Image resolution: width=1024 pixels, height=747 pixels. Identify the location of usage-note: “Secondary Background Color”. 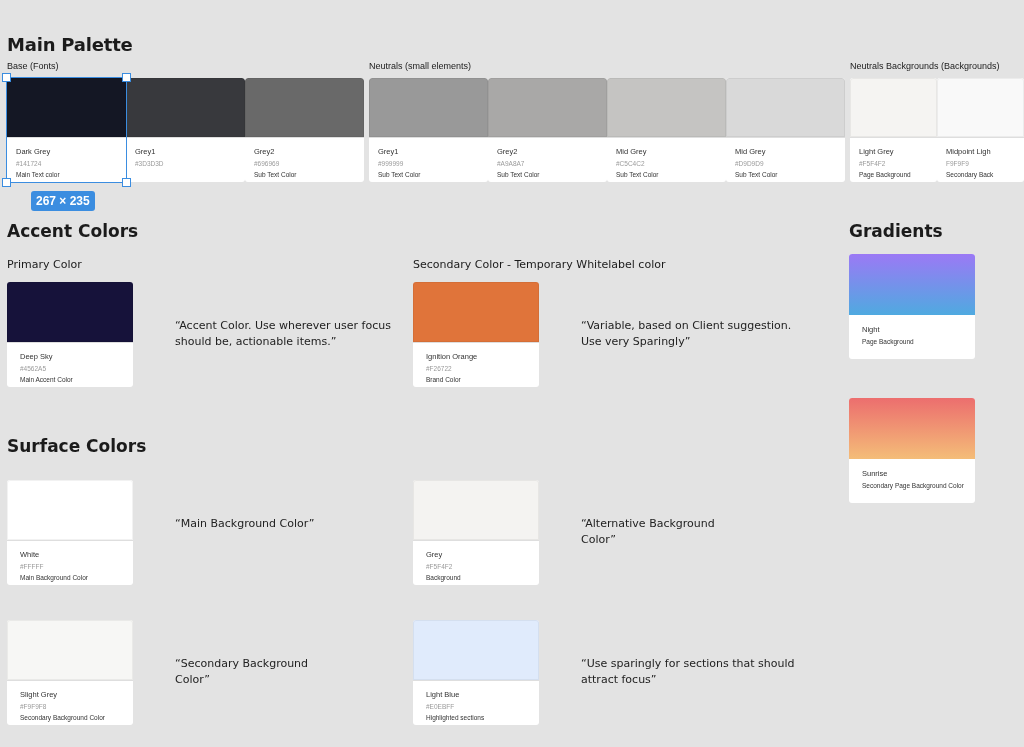
(242, 672).